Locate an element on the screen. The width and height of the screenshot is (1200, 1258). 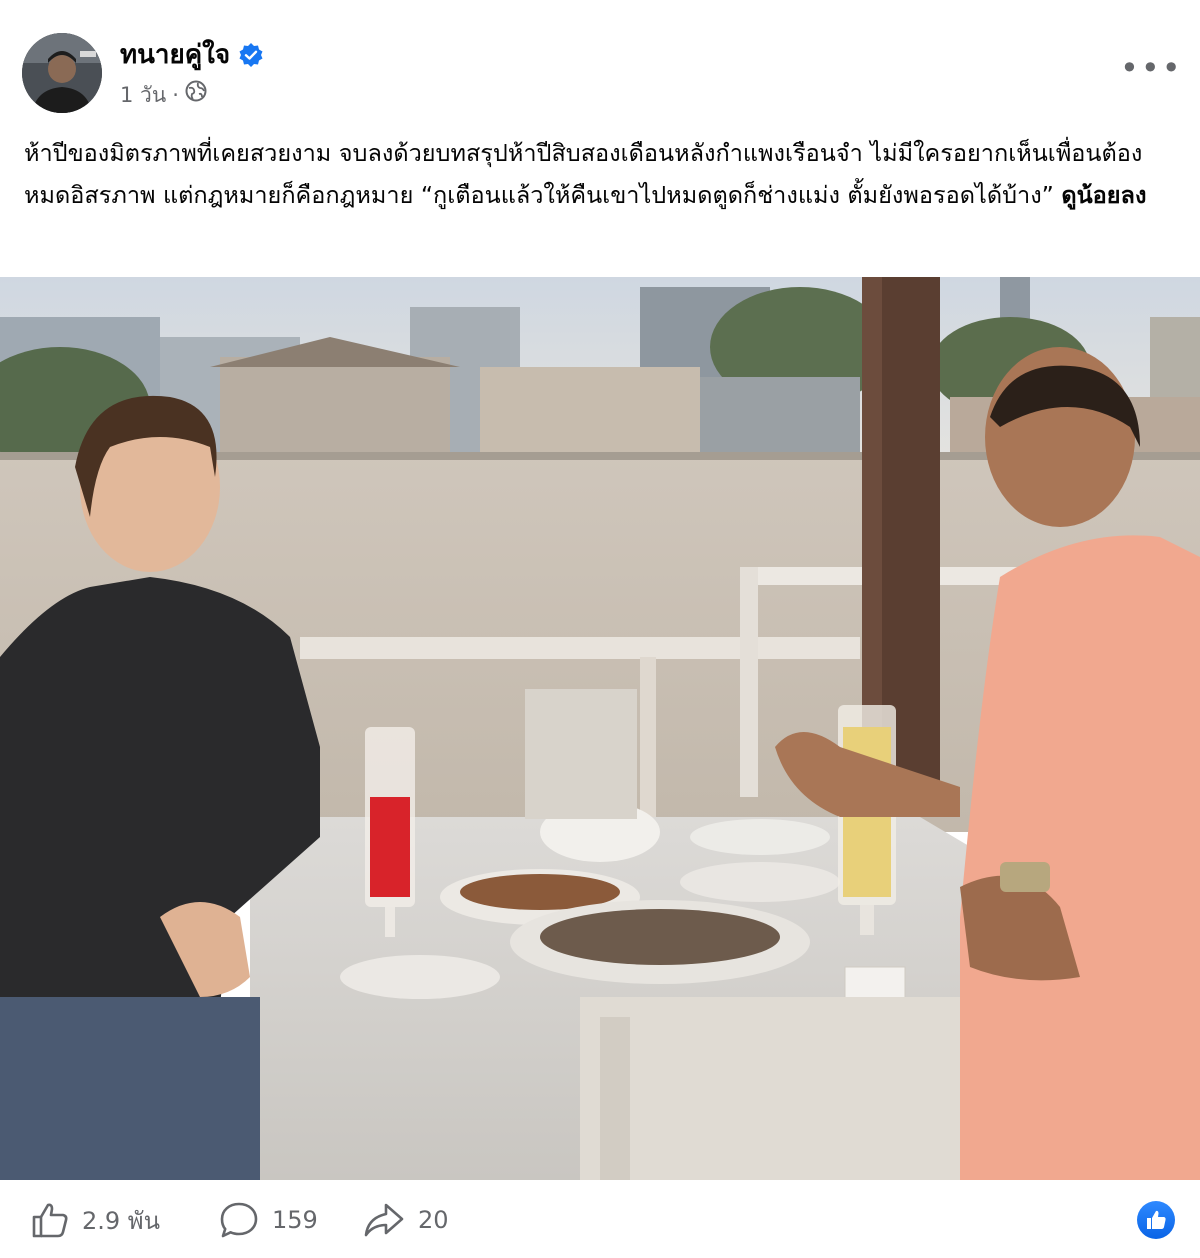
author-name: ทนายคู่ใจ is located at coordinates (175, 55).